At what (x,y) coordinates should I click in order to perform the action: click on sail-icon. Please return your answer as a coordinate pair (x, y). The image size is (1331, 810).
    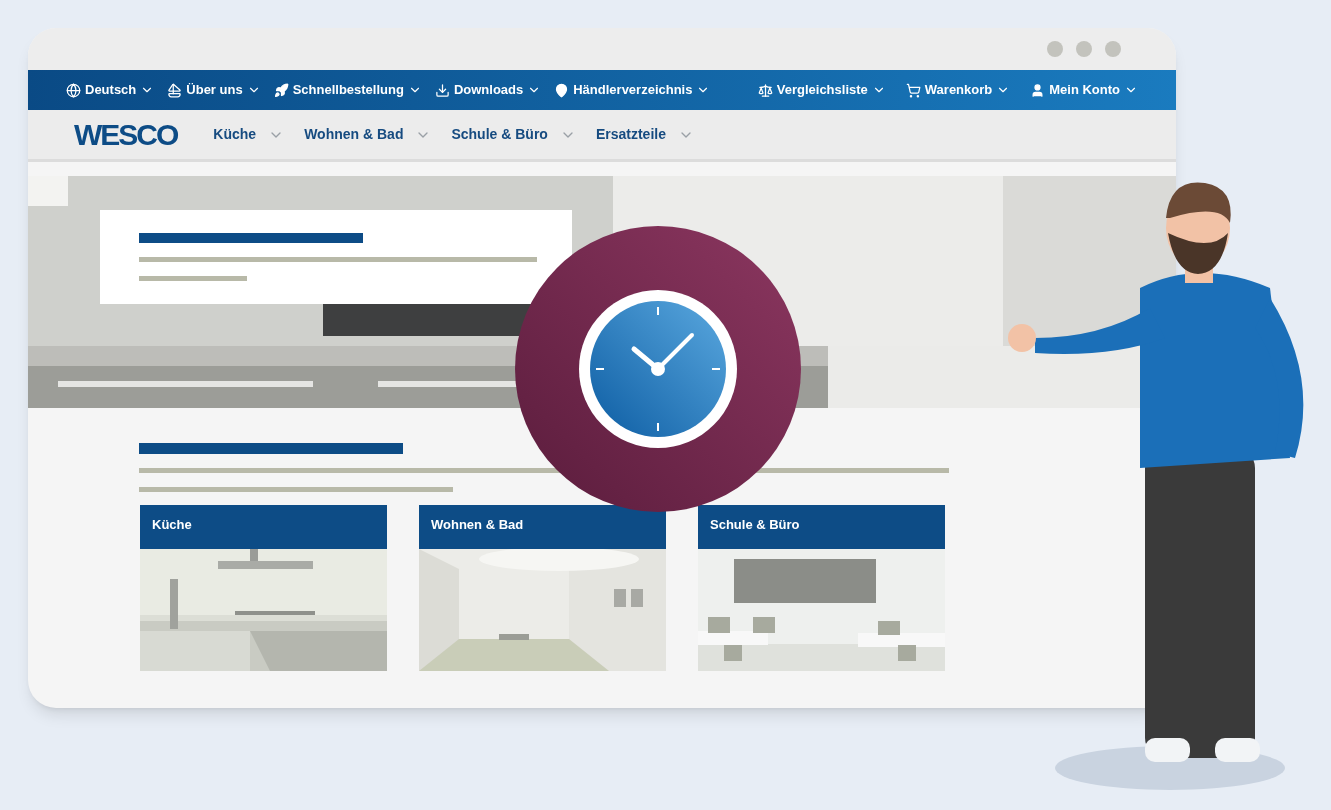
    Looking at the image, I should click on (175, 90).